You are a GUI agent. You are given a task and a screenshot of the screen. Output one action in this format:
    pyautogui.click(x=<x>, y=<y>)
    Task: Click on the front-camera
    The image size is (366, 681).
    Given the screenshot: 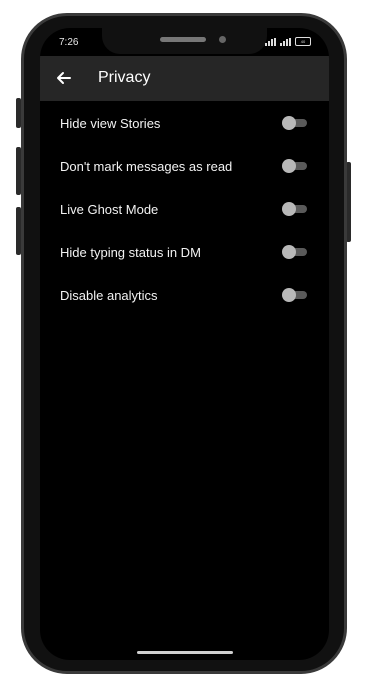 What is the action you would take?
    pyautogui.click(x=222, y=39)
    